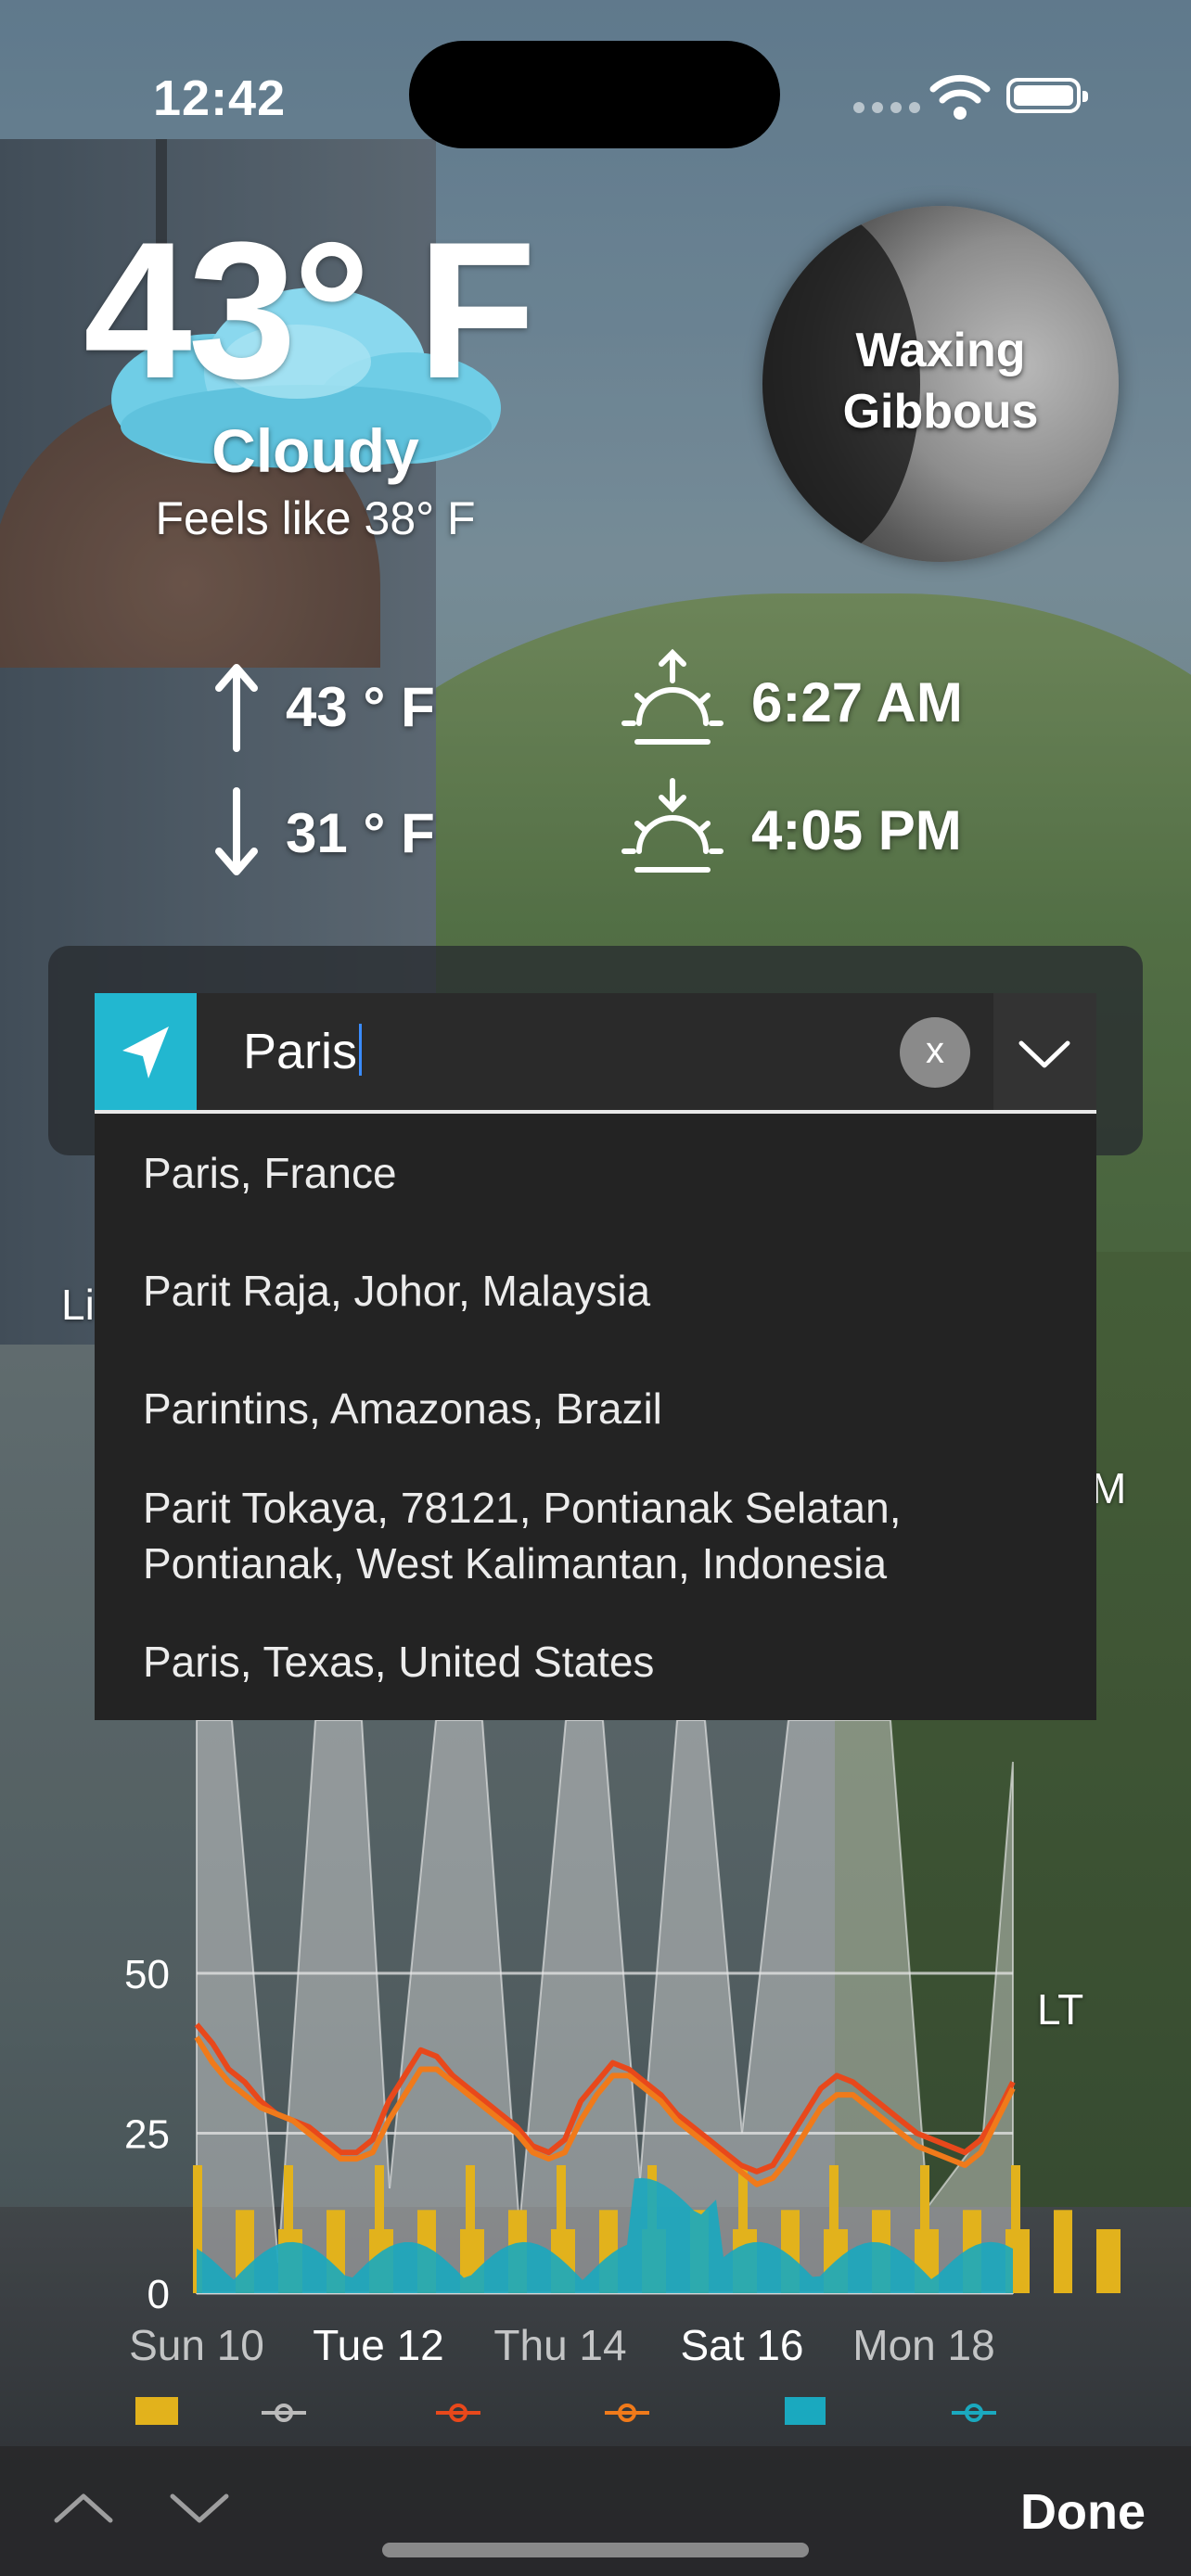 This screenshot has width=1191, height=2576. I want to click on wifi-icon, so click(960, 97).